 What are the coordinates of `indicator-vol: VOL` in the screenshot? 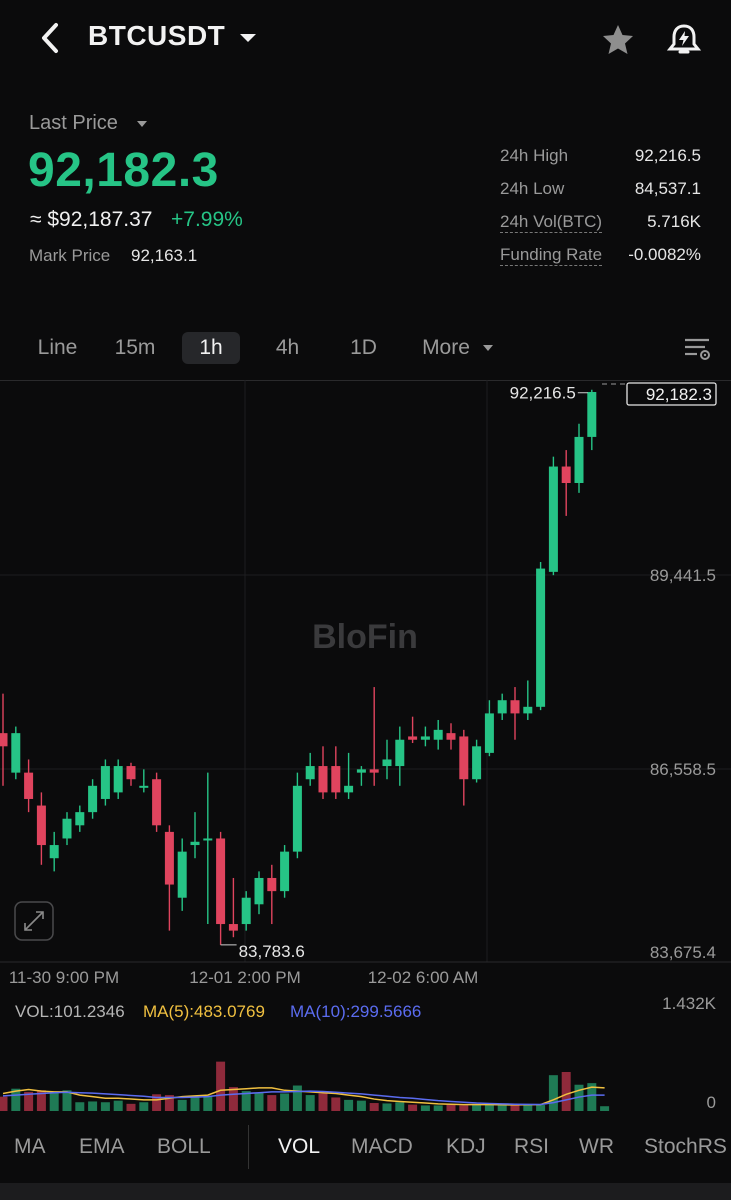 It's located at (299, 1147).